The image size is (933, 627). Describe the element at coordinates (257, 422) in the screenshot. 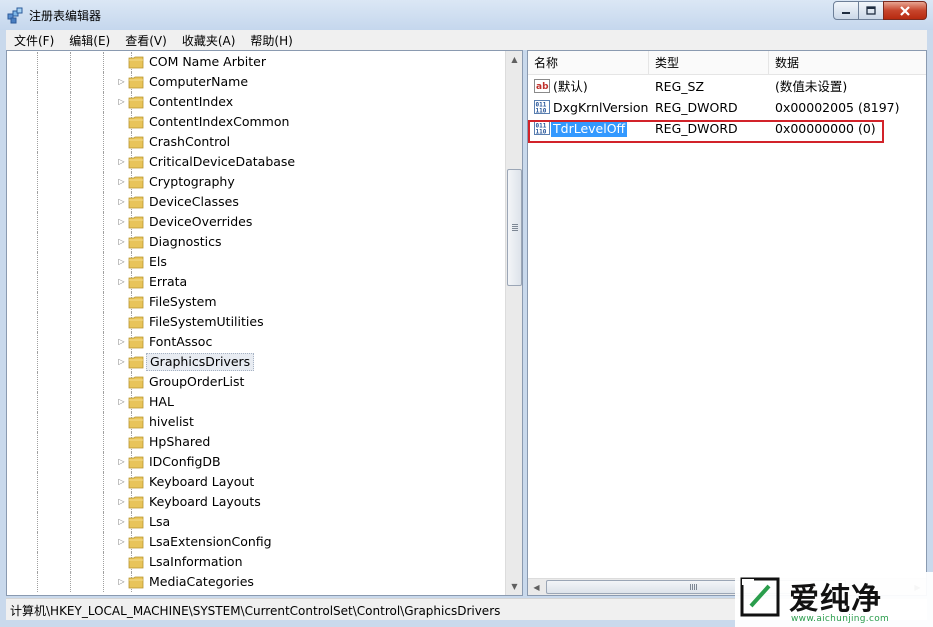

I see `tree-item: hivelist` at that location.